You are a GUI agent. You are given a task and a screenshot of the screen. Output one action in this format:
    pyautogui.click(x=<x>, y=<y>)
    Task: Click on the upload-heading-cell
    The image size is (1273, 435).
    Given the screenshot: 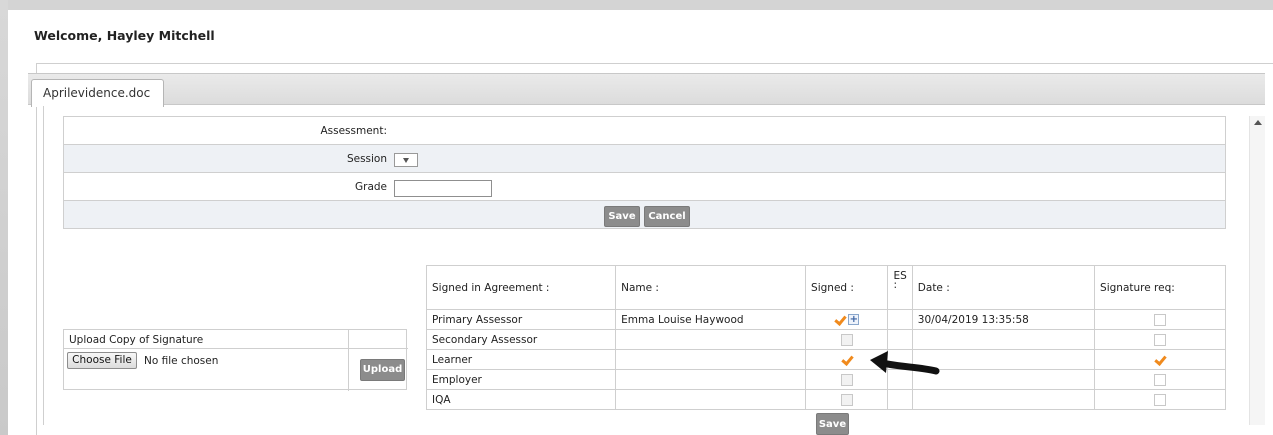 What is the action you would take?
    pyautogui.click(x=378, y=339)
    